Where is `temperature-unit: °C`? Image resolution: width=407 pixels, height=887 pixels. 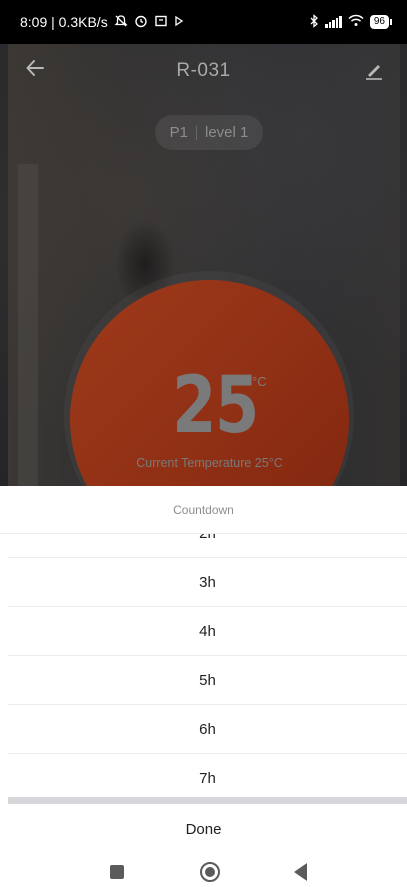 temperature-unit: °C is located at coordinates (259, 381).